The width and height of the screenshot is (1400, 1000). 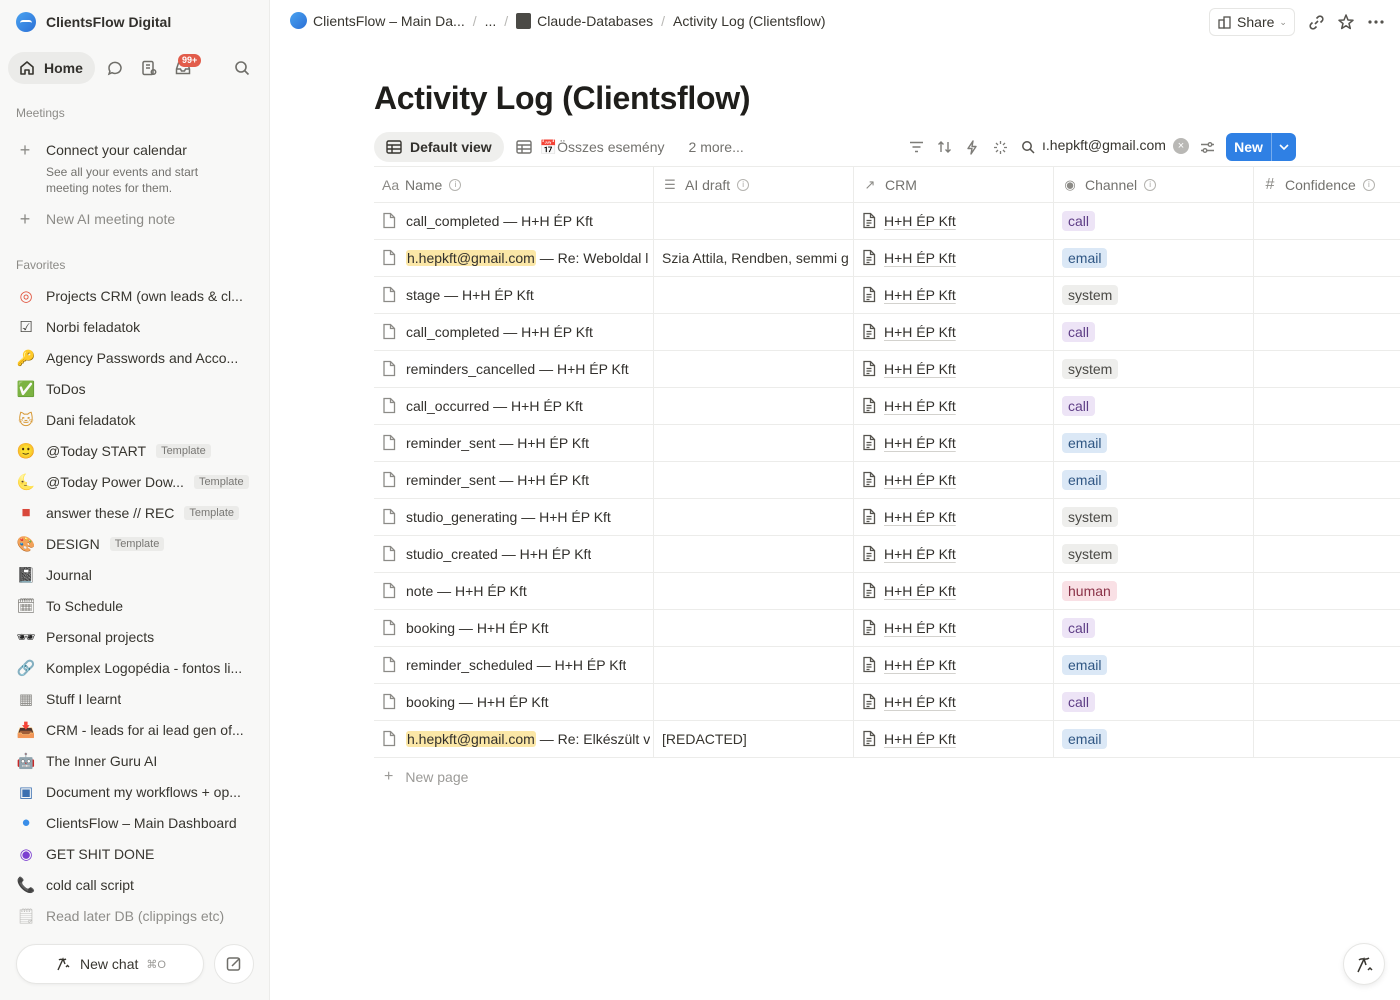 What do you see at coordinates (754, 258) in the screenshot?
I see `cell-ai-draft: Szia Attila, Rendben, semmi g` at bounding box center [754, 258].